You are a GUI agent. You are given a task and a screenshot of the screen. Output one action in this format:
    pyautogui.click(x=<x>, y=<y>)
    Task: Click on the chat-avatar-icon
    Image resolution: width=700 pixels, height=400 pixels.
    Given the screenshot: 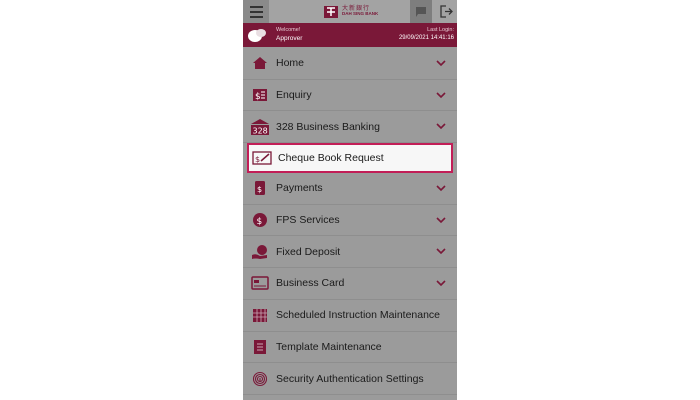 What is the action you would take?
    pyautogui.click(x=257, y=35)
    